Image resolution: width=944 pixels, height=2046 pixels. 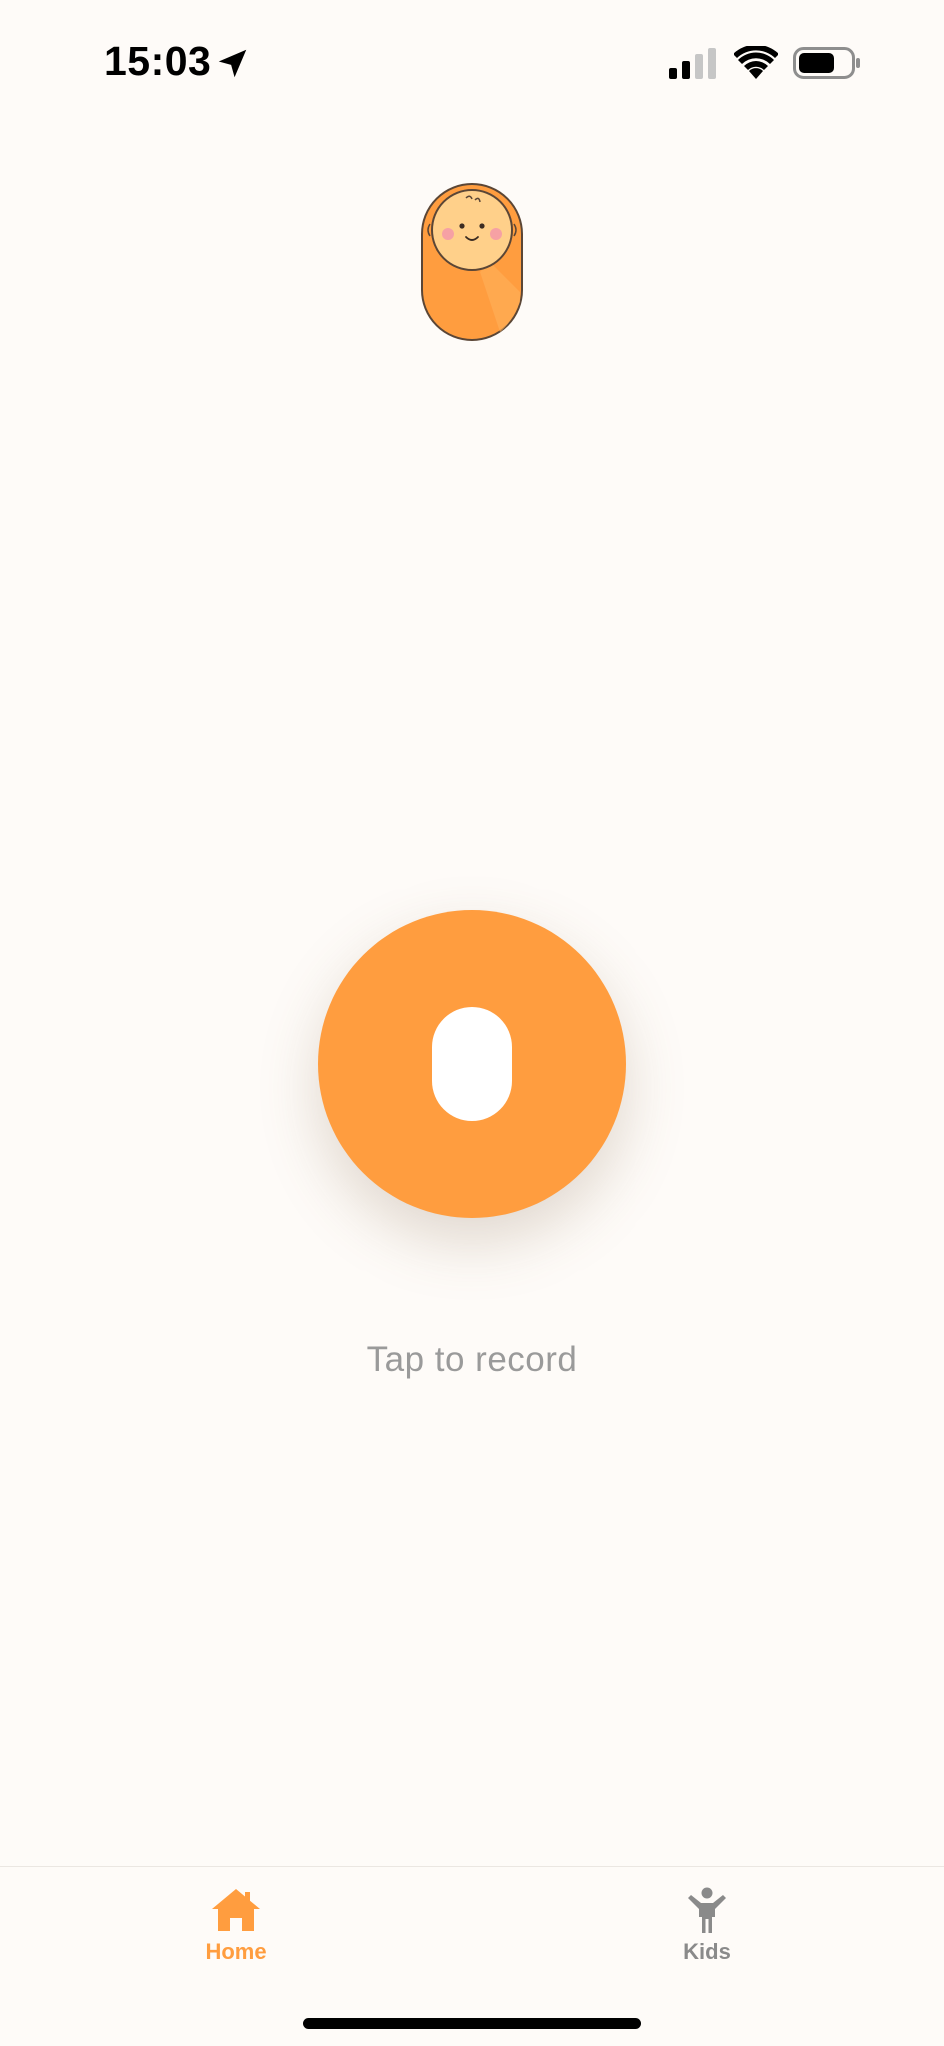 What do you see at coordinates (472, 2023) in the screenshot?
I see `home-indicator` at bounding box center [472, 2023].